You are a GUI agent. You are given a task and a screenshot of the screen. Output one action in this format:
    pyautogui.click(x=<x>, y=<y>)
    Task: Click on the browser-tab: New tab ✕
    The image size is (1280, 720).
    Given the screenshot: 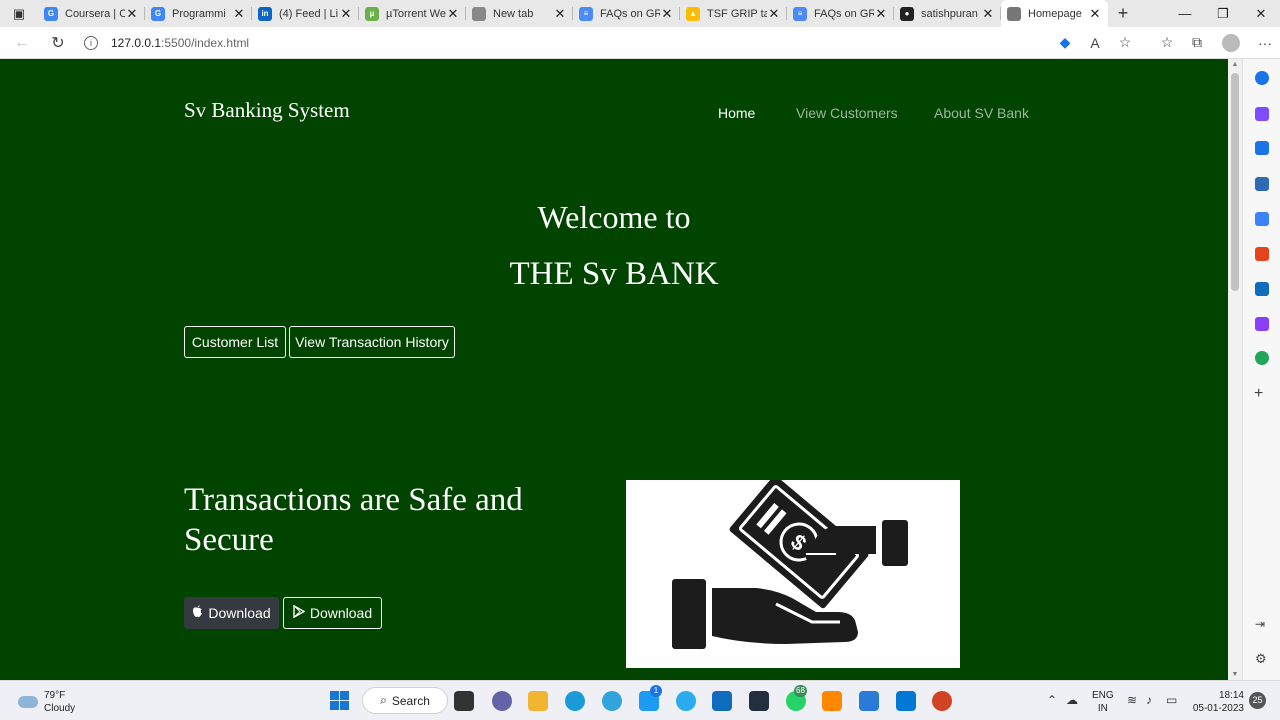 What is the action you would take?
    pyautogui.click(x=519, y=13)
    